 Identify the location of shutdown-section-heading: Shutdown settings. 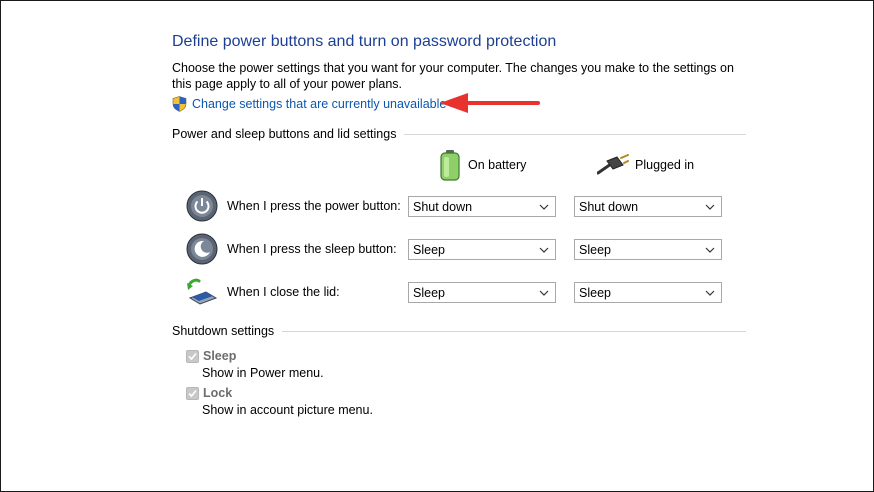
(459, 331).